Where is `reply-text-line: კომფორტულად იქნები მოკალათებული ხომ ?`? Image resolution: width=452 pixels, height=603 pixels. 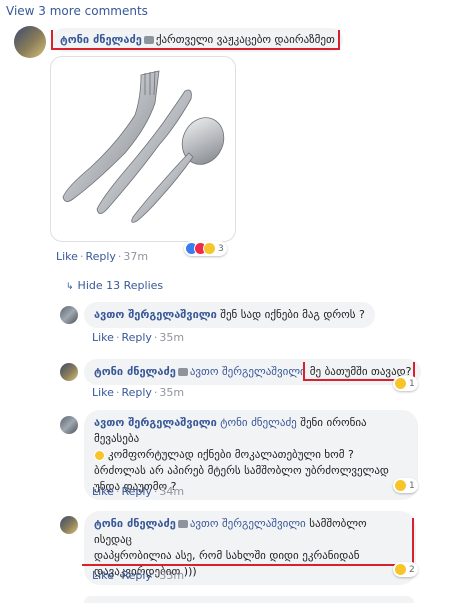
reply-text-line: კომფორტულად იქნები მოკალათებული ხომ ? is located at coordinates (231, 454).